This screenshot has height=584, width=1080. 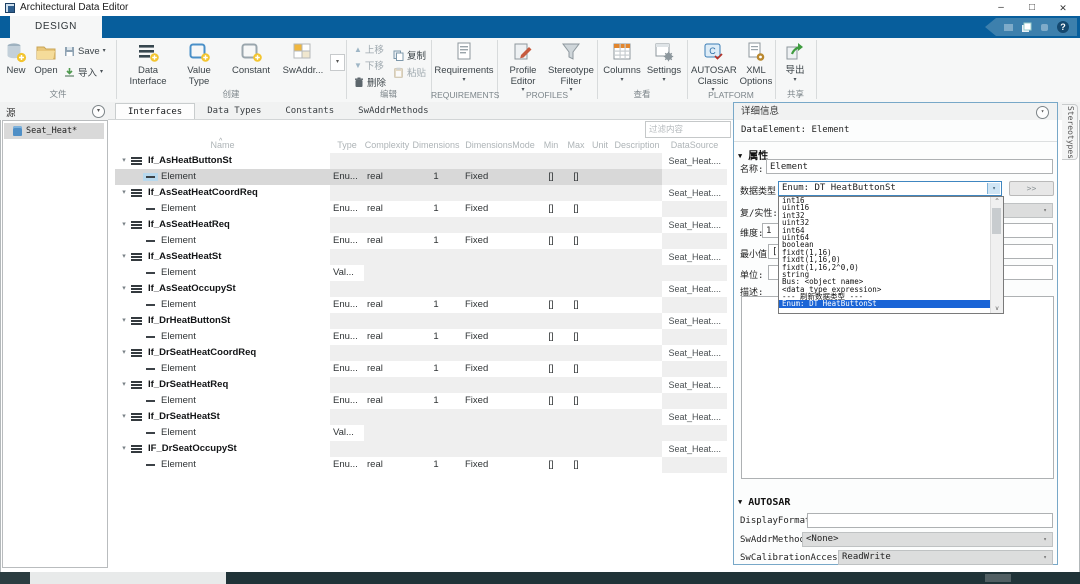 I want to click on dropdown-item: uint32, so click(x=885, y=223).